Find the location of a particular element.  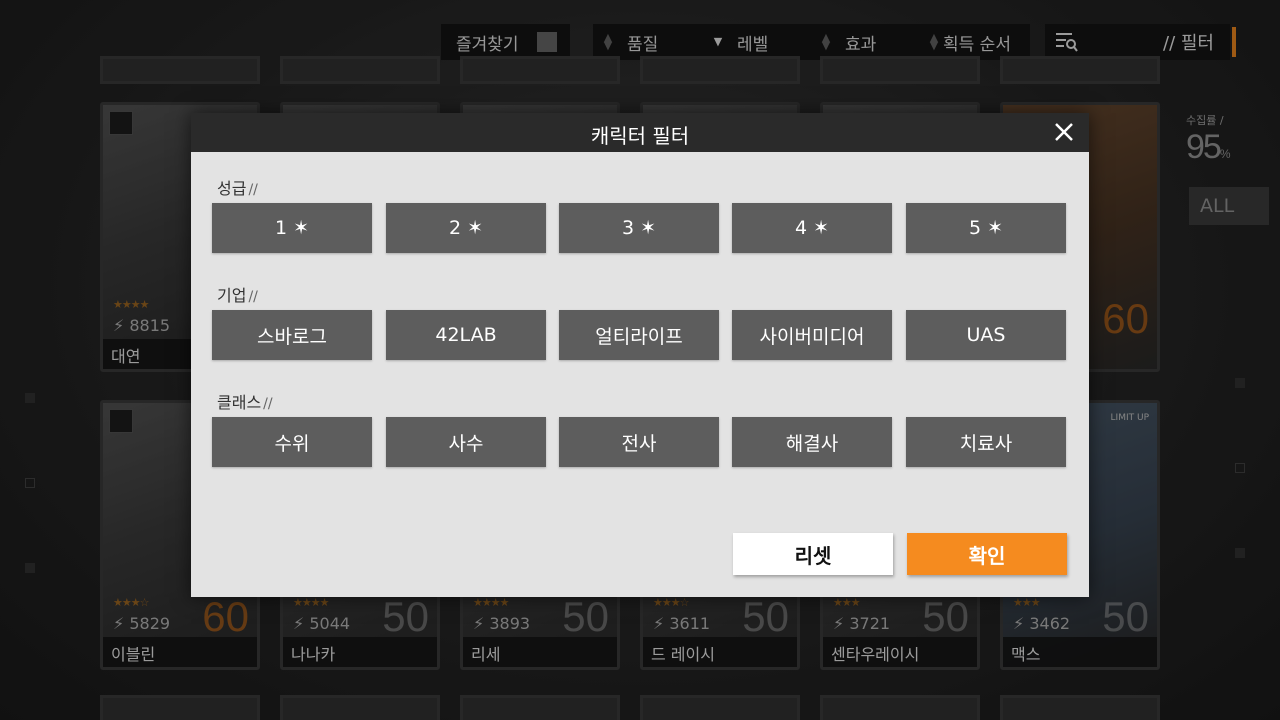

dialog-header: 캐릭터 필터 is located at coordinates (640, 132).